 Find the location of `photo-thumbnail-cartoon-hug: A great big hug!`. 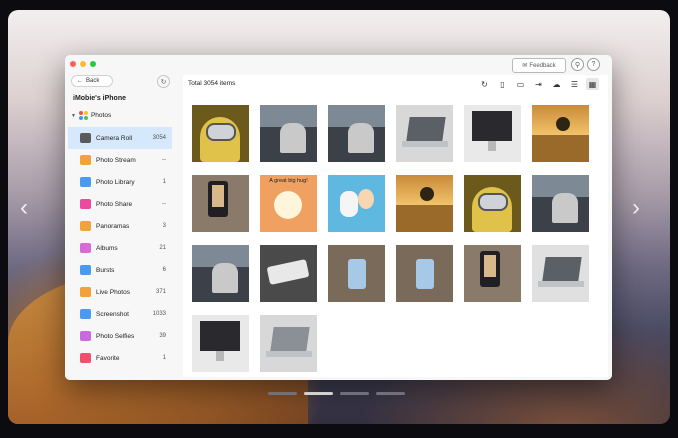

photo-thumbnail-cartoon-hug: A great big hug! is located at coordinates (288, 203).